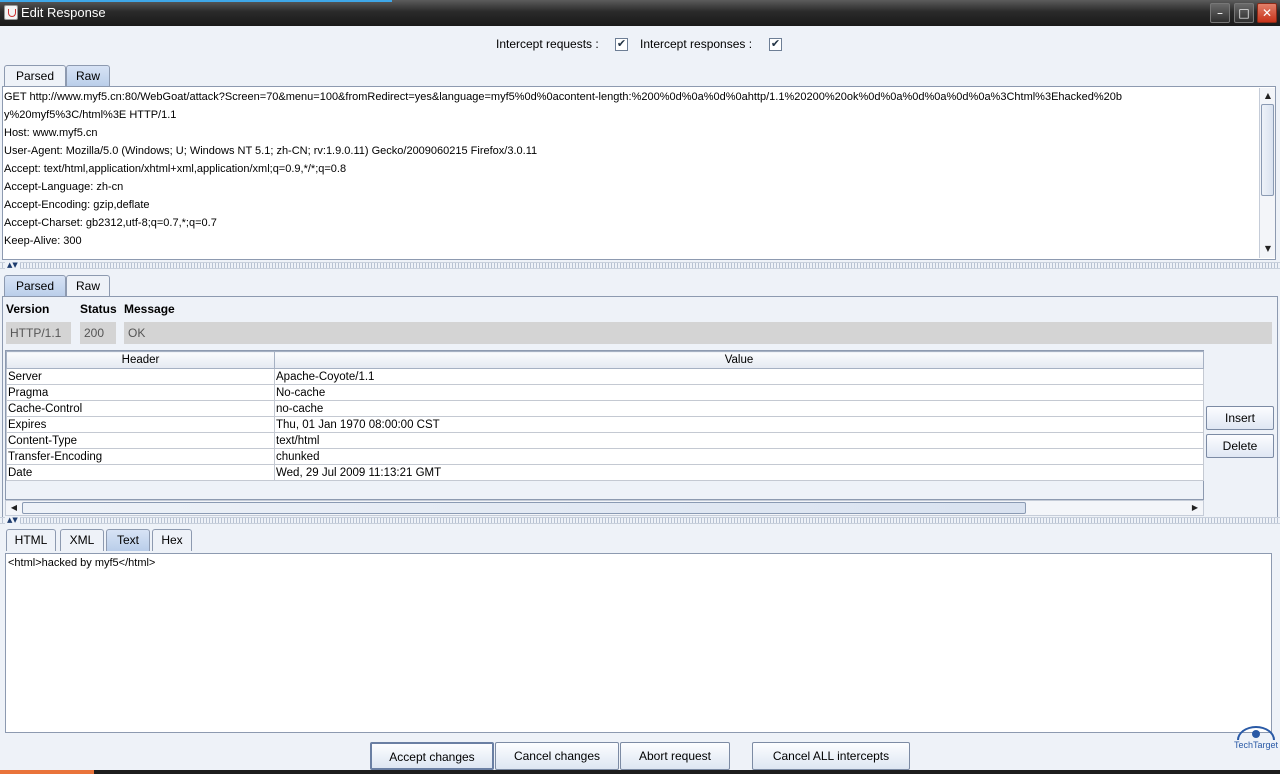 This screenshot has height=774, width=1280. Describe the element at coordinates (98, 309) in the screenshot. I see `status-label: Status` at that location.